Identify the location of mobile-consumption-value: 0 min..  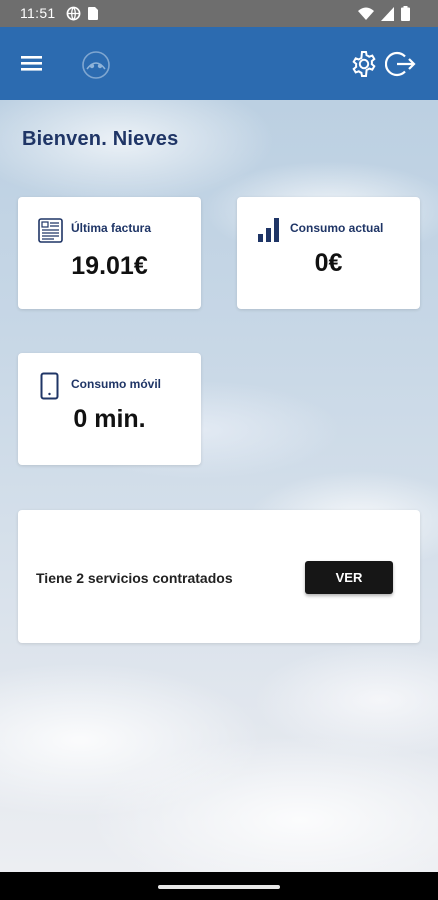
(109, 419).